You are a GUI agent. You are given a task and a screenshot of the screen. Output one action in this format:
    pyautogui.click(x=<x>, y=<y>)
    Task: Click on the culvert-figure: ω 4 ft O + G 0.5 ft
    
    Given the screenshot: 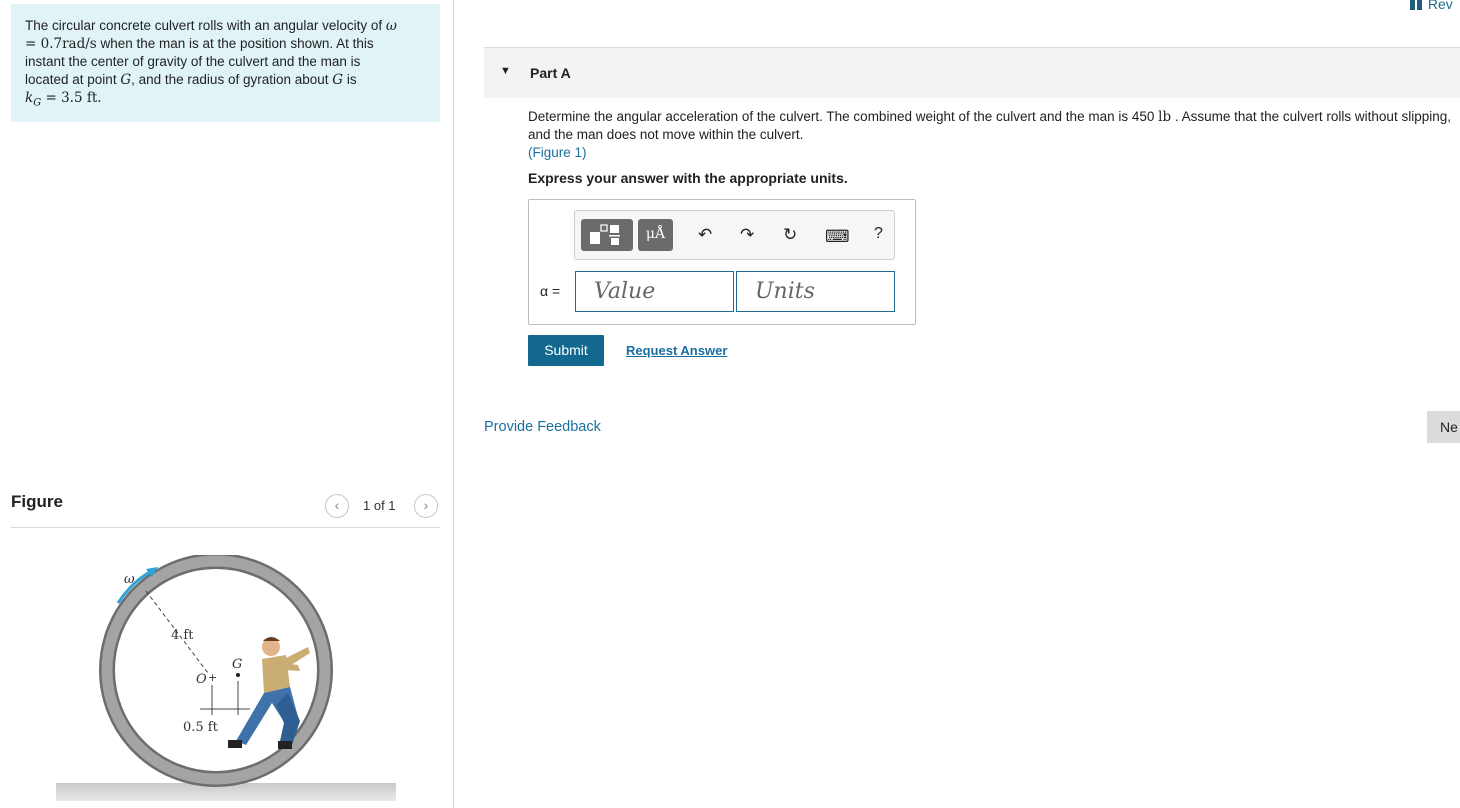 What is the action you would take?
    pyautogui.click(x=226, y=678)
    